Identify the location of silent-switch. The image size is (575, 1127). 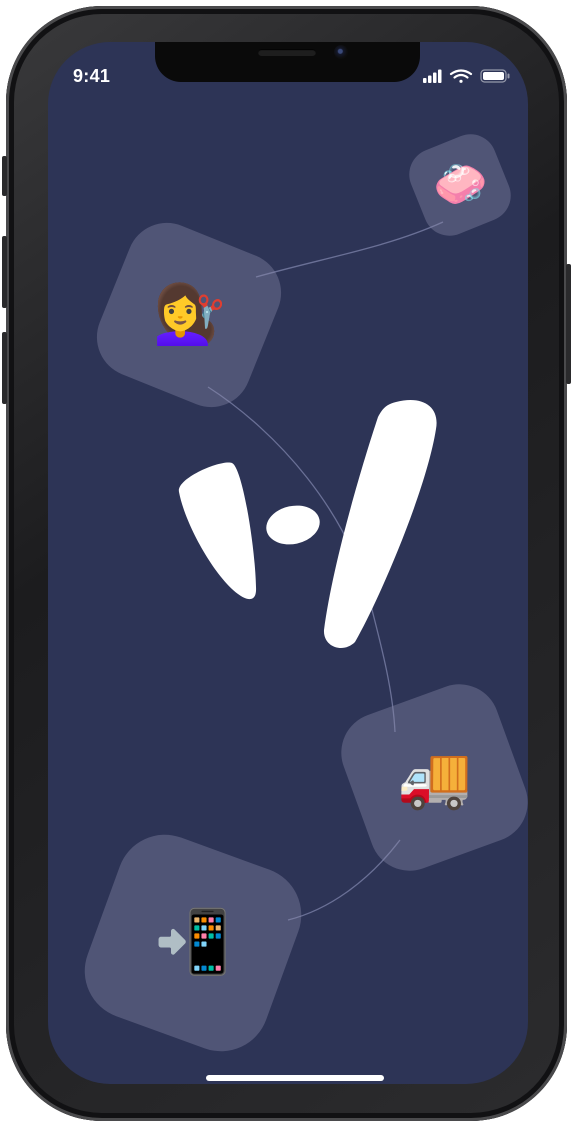
(4, 176).